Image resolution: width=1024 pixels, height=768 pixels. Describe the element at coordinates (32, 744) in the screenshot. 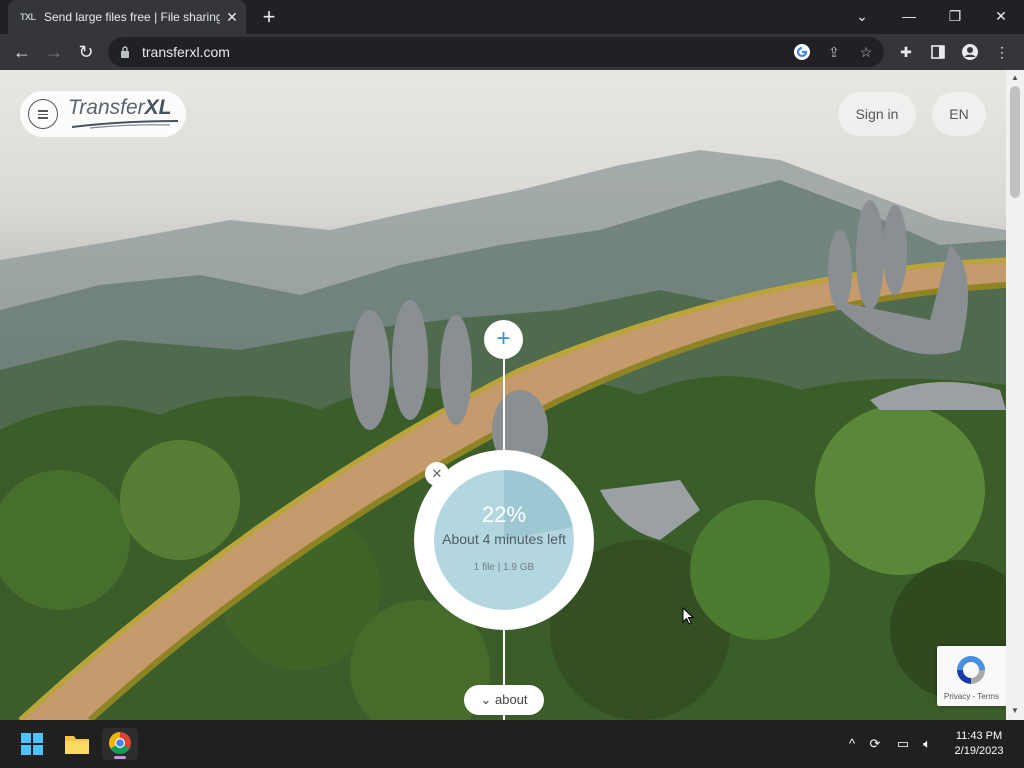

I see `windows-start-icon` at that location.